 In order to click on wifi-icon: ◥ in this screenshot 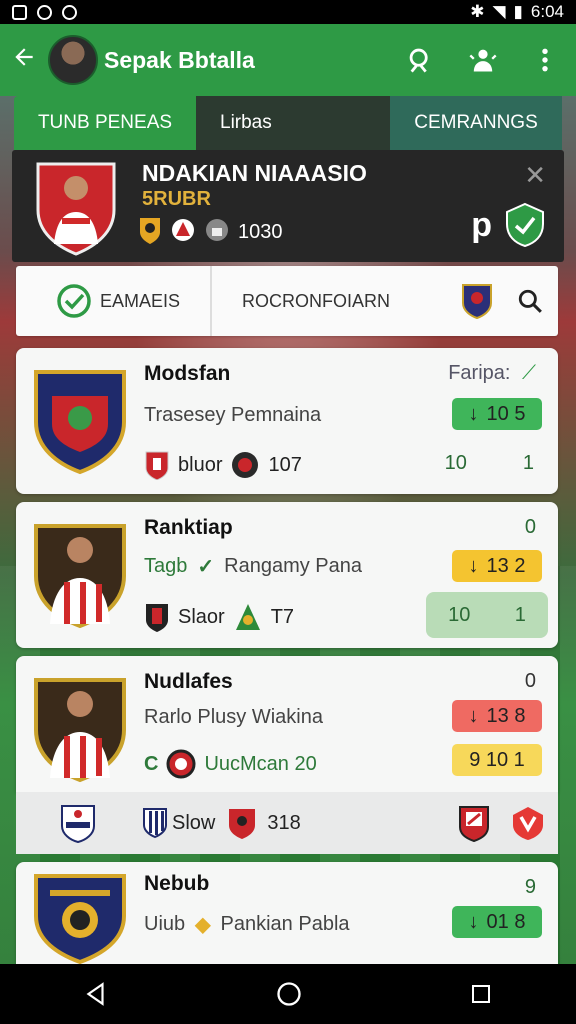, I will do `click(499, 11)`.